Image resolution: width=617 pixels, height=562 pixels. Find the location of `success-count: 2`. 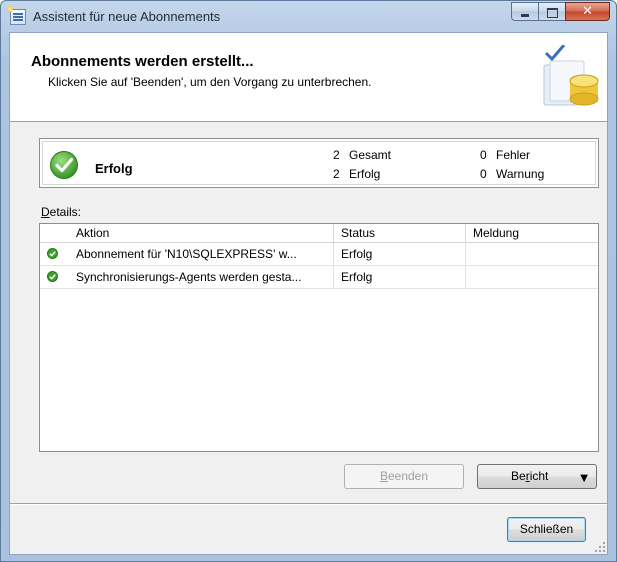

success-count: 2 is located at coordinates (336, 174).